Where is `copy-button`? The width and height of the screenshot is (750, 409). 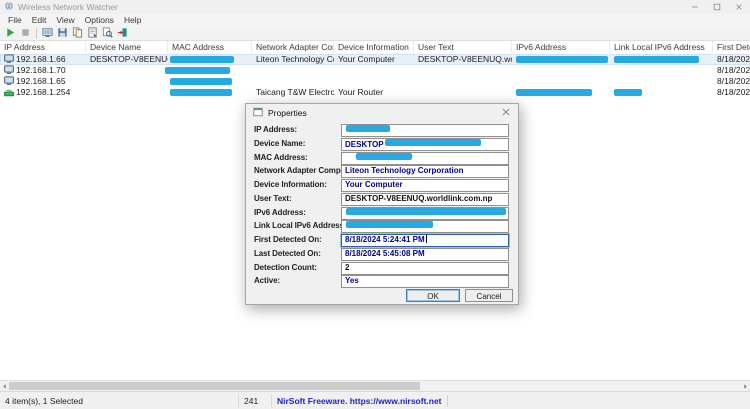 copy-button is located at coordinates (77, 33).